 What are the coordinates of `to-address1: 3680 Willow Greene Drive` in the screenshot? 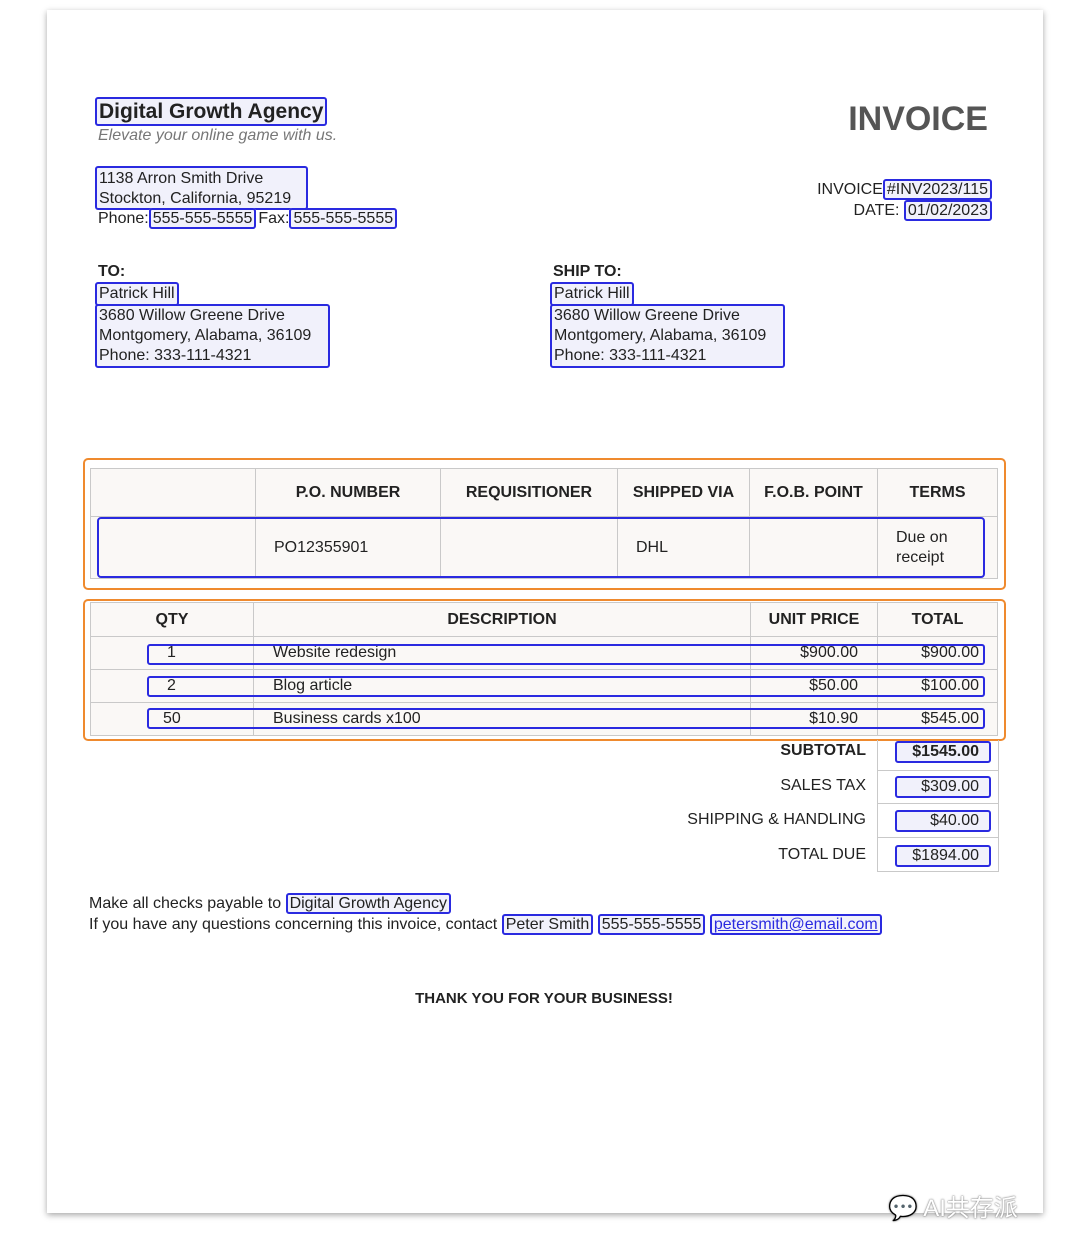 It's located at (192, 315).